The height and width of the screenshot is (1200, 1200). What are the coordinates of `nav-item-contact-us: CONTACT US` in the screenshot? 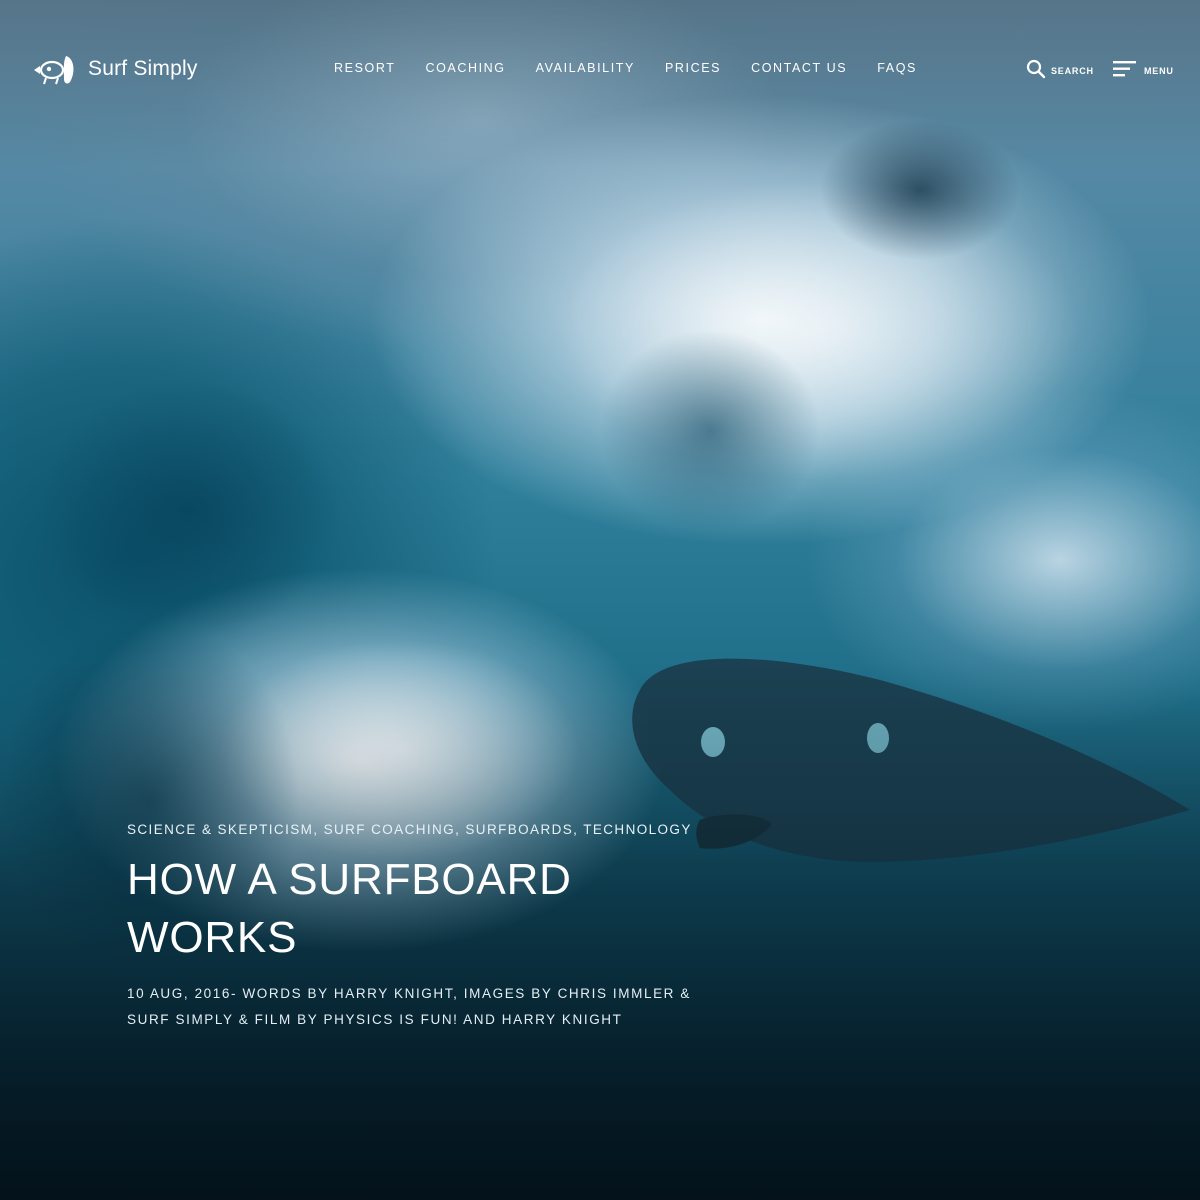 It's located at (799, 68).